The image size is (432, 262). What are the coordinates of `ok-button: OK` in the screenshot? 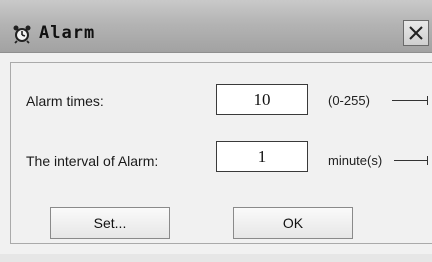 It's located at (293, 223).